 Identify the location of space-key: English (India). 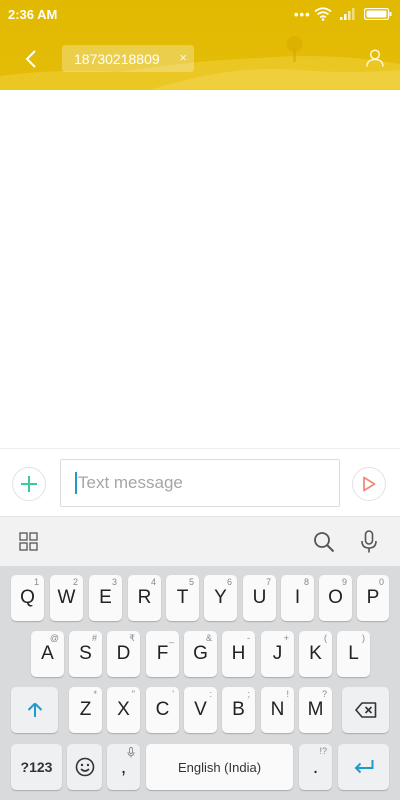
(219, 767).